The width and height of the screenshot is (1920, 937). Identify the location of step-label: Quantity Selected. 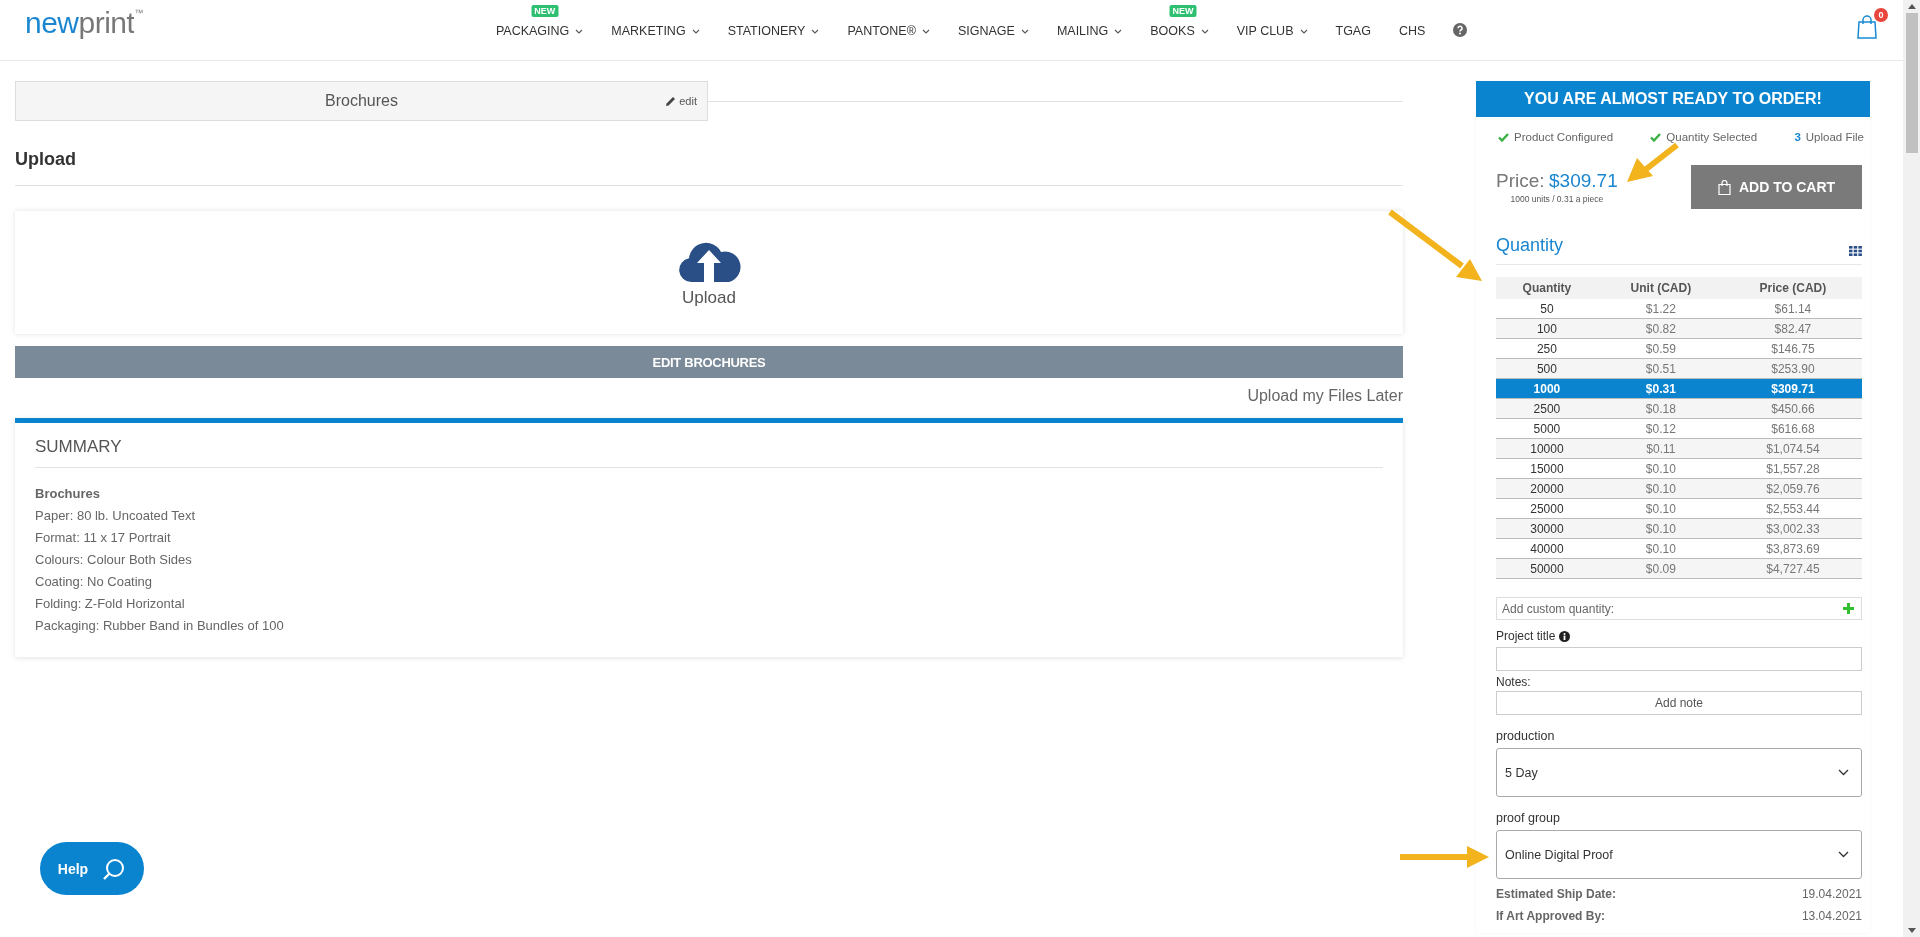
(1712, 137).